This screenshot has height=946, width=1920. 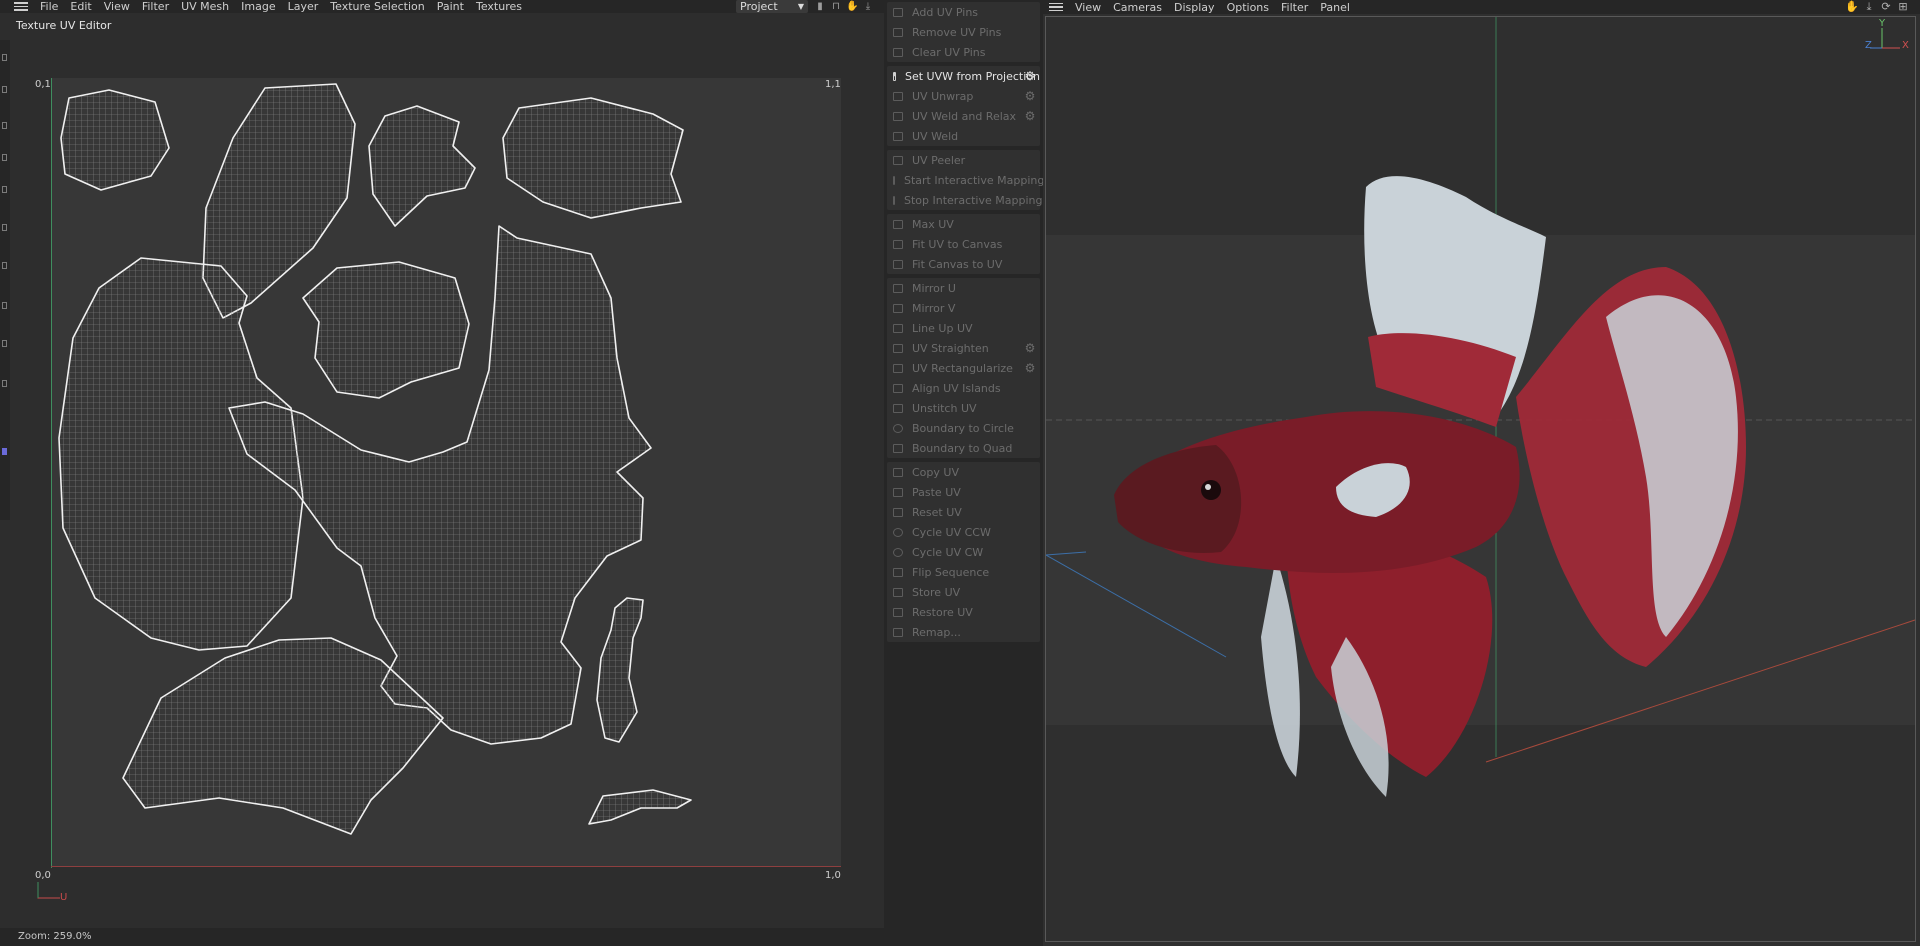 I want to click on uv-rectangularize-button: UV Rectangularize ⚙, so click(x=963, y=368).